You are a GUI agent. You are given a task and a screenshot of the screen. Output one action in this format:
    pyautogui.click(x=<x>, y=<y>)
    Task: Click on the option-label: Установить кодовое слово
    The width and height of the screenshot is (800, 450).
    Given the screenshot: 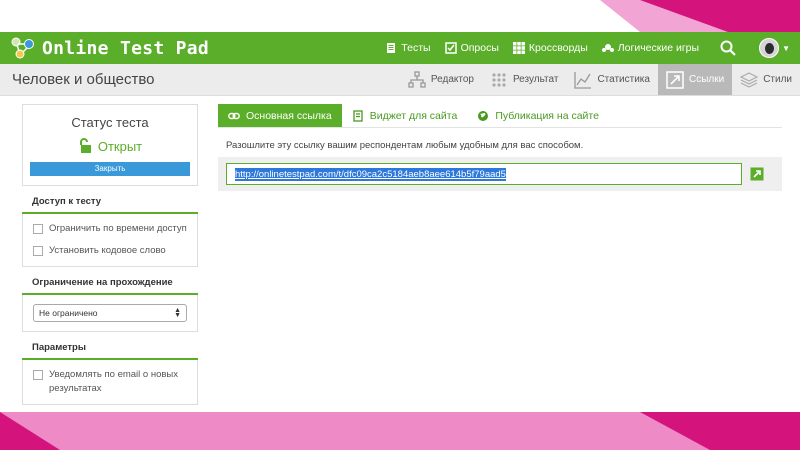 What is the action you would take?
    pyautogui.click(x=107, y=250)
    